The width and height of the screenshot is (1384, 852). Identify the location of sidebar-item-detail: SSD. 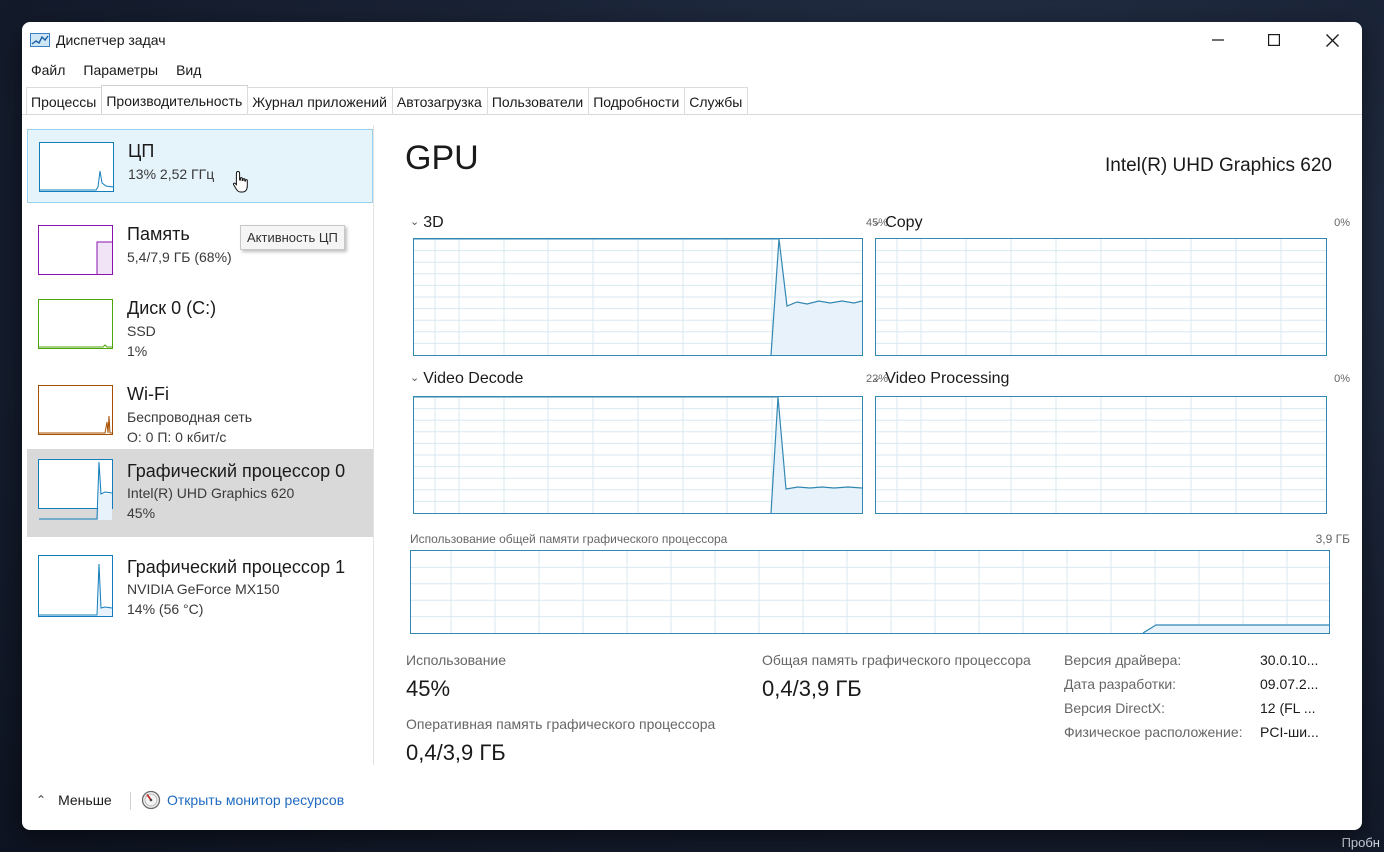
(141, 331).